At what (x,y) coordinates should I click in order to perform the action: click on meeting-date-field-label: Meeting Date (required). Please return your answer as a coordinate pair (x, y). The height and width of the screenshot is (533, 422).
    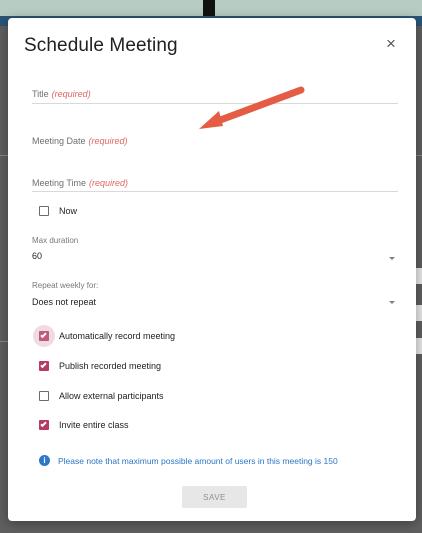
    Looking at the image, I should click on (80, 141).